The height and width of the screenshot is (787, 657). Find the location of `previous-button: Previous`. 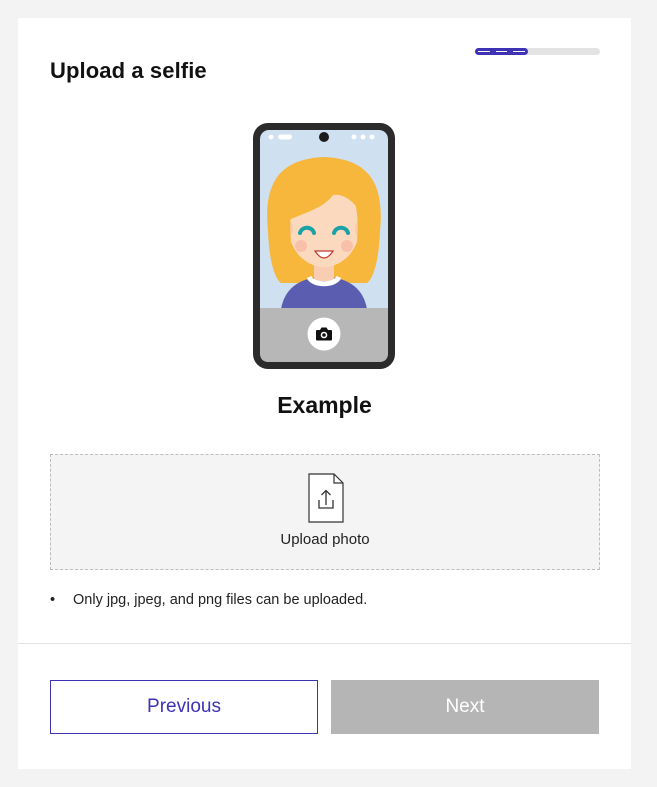

previous-button: Previous is located at coordinates (184, 707).